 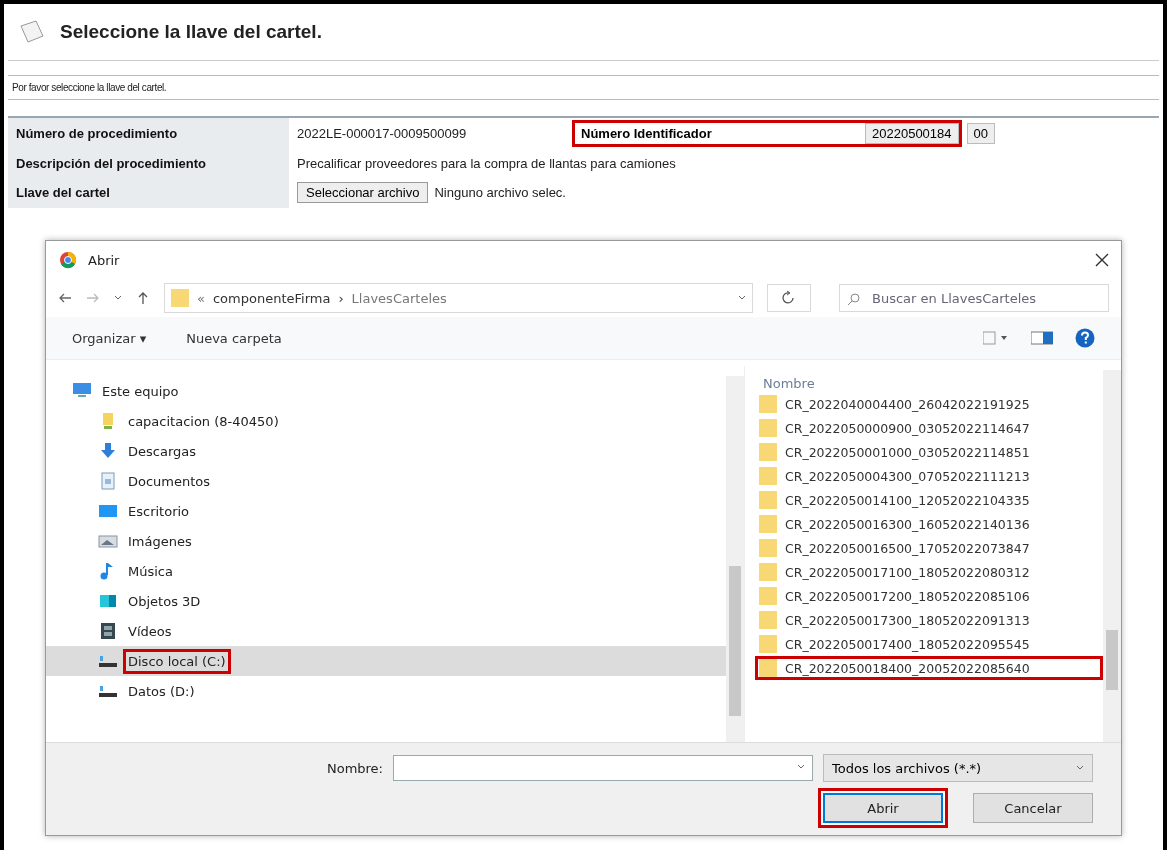 I want to click on nav-item: Música, so click(x=386, y=571).